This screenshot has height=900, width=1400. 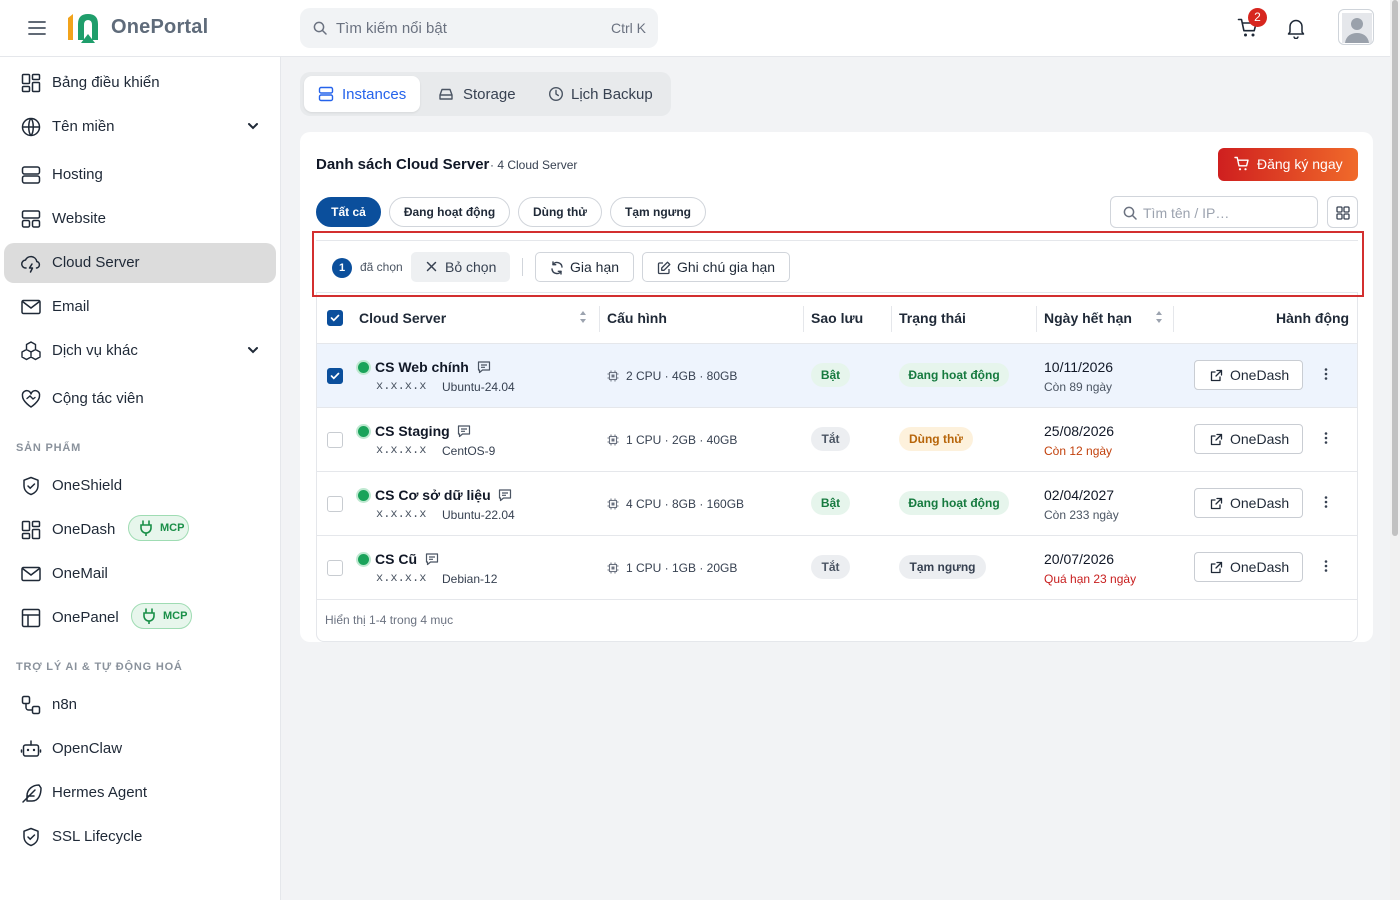 What do you see at coordinates (584, 267) in the screenshot?
I see `renew-button: Gia hạn` at bounding box center [584, 267].